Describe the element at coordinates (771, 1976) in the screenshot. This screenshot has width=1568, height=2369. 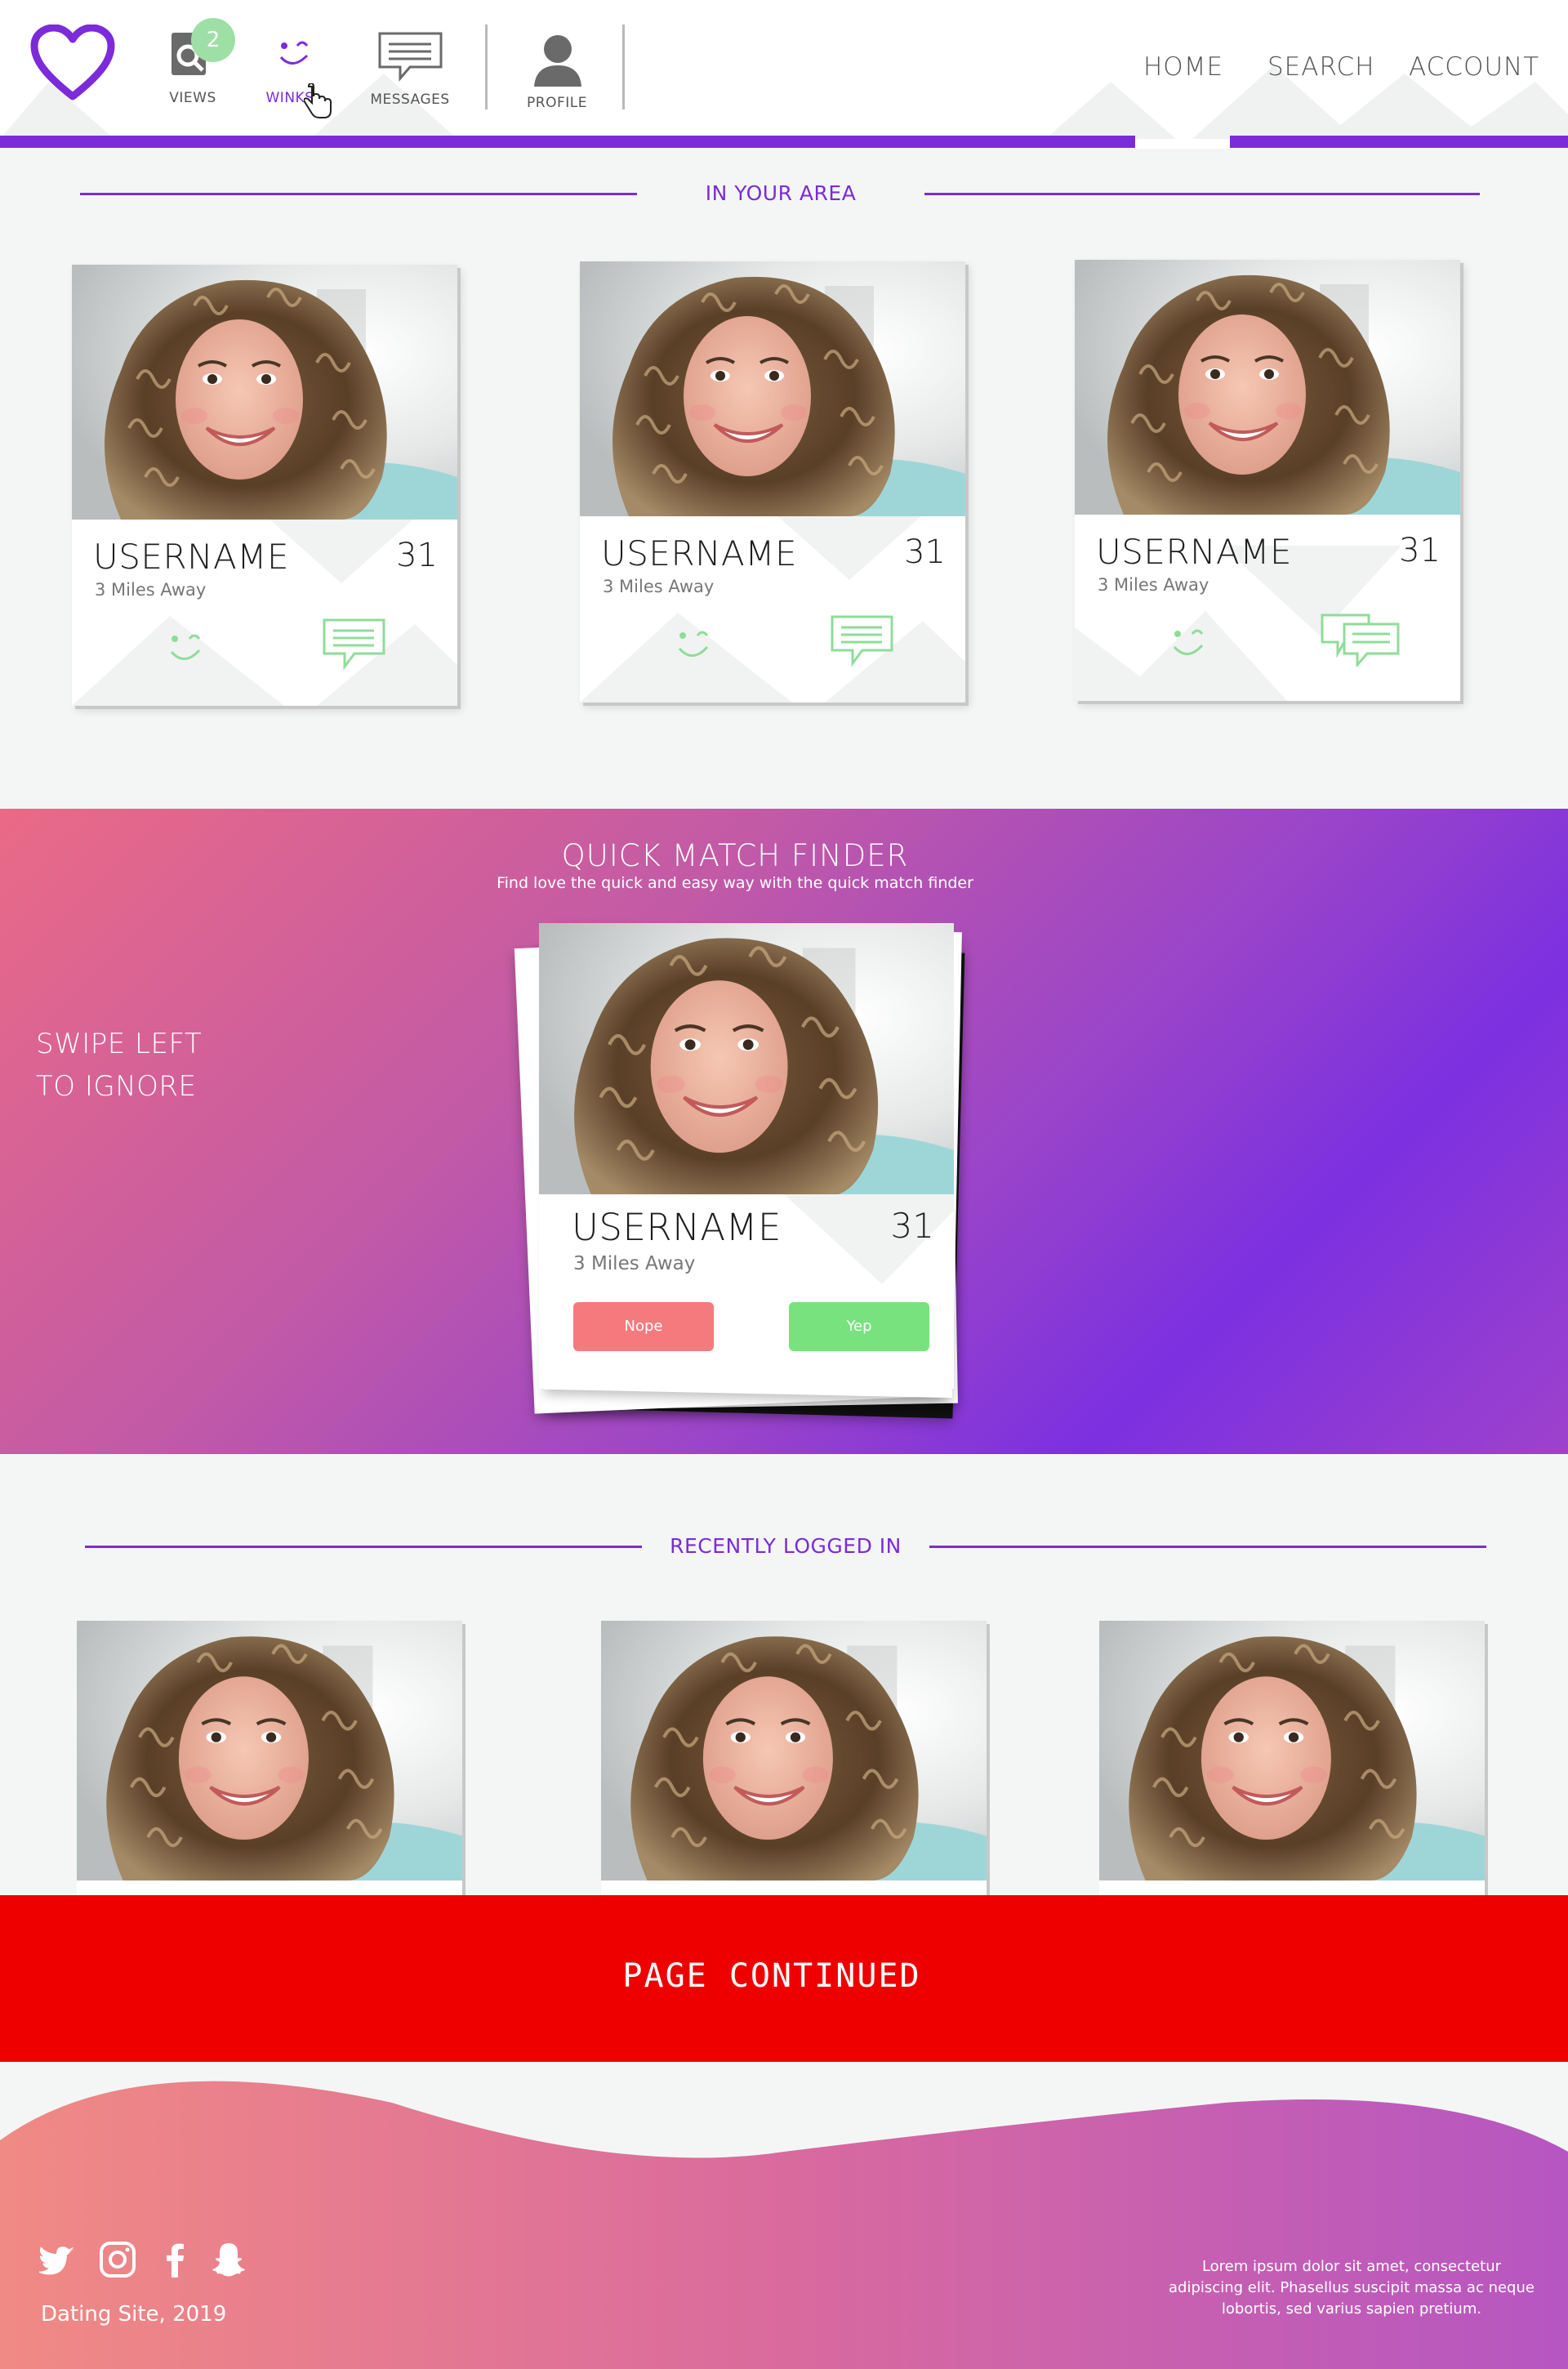
I see `page-continued-label: PAGE CONTINUED` at that location.